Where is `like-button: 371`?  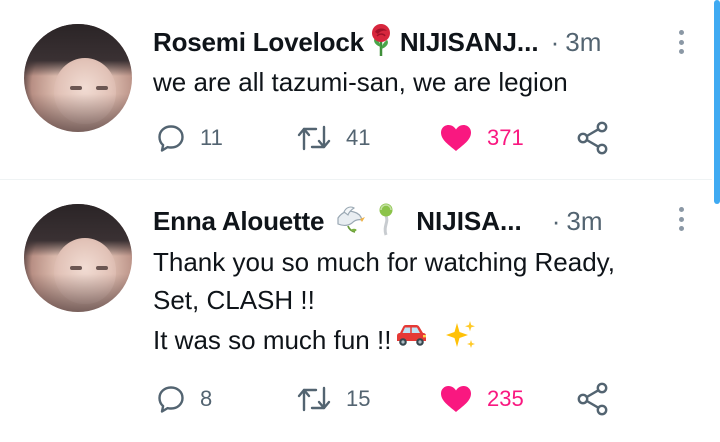
like-button: 371 is located at coordinates (481, 138).